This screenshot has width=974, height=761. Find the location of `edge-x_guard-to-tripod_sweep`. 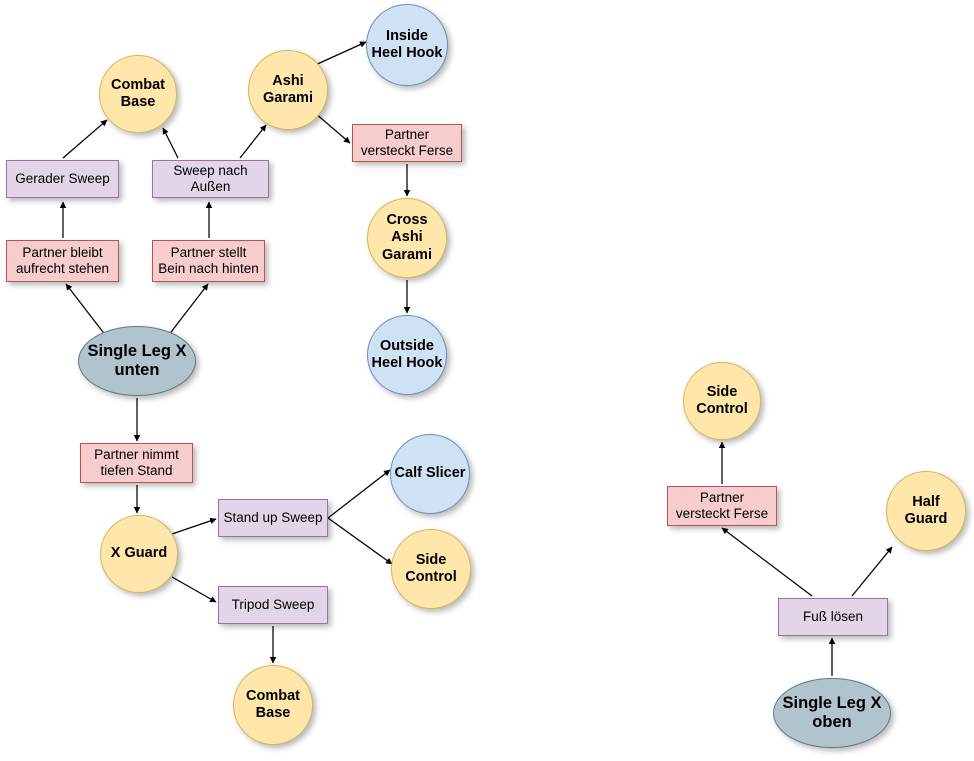

edge-x_guard-to-tripod_sweep is located at coordinates (194, 589).